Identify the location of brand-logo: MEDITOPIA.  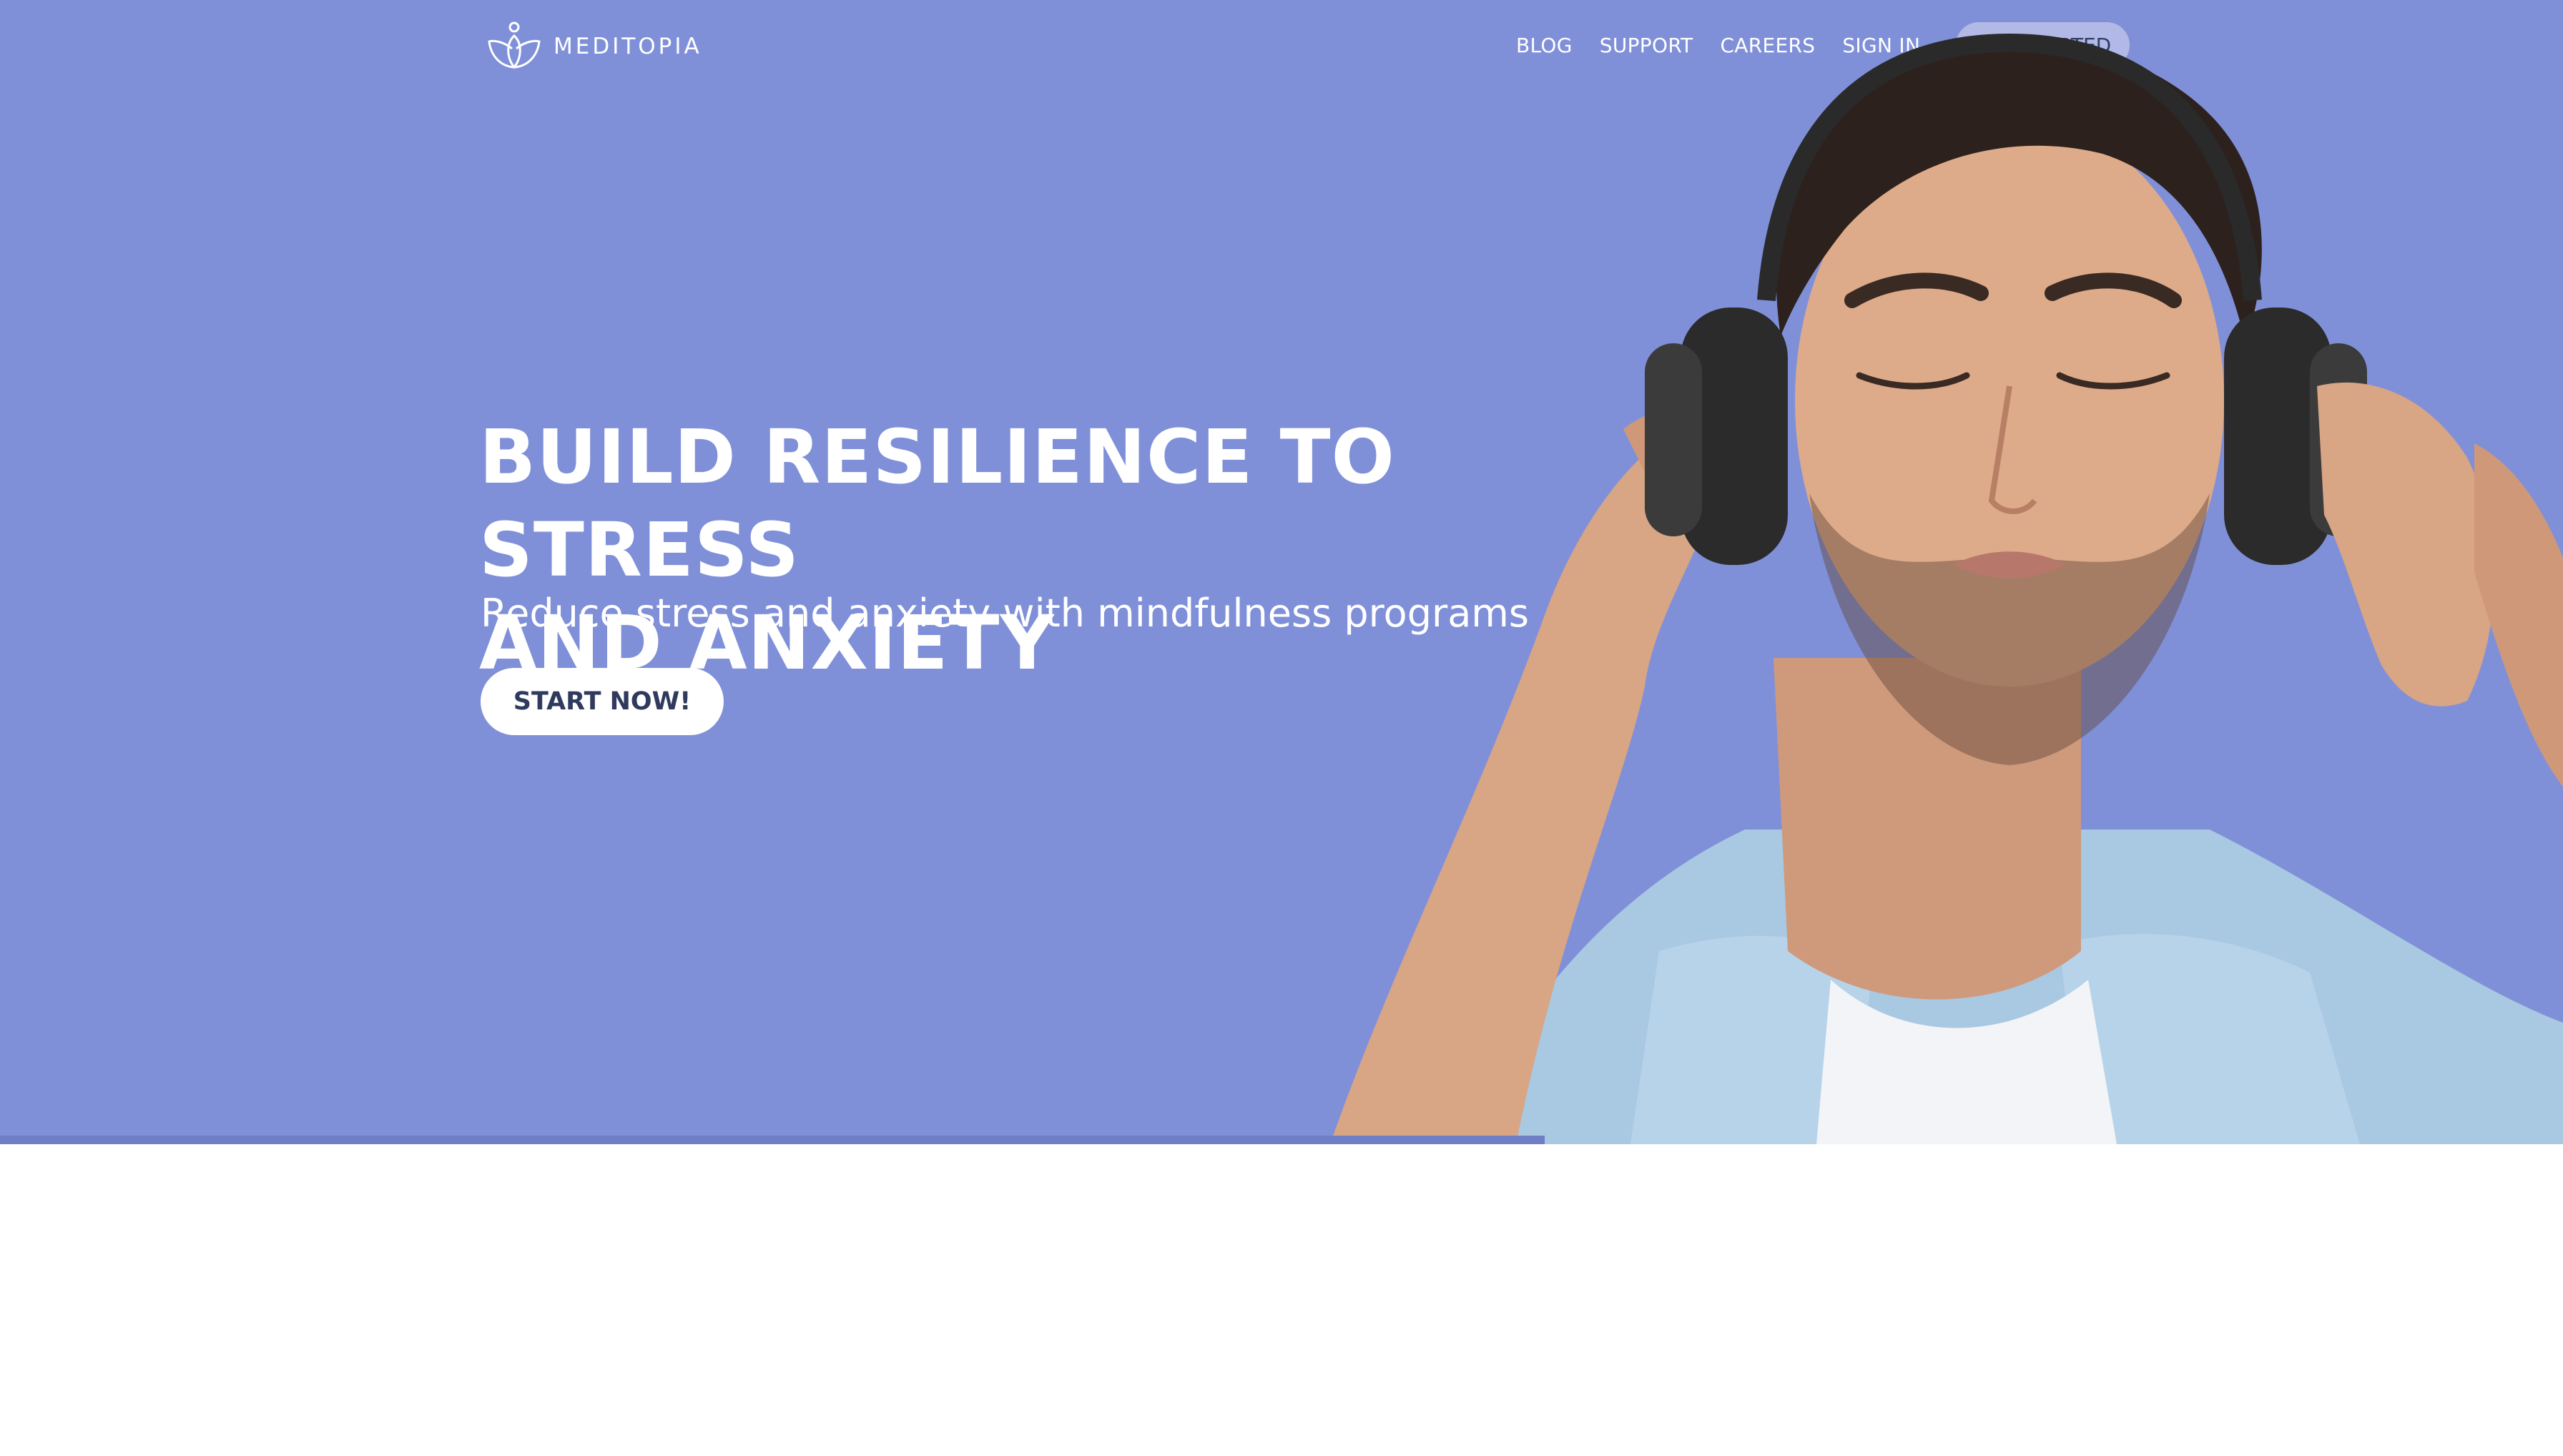
(593, 46).